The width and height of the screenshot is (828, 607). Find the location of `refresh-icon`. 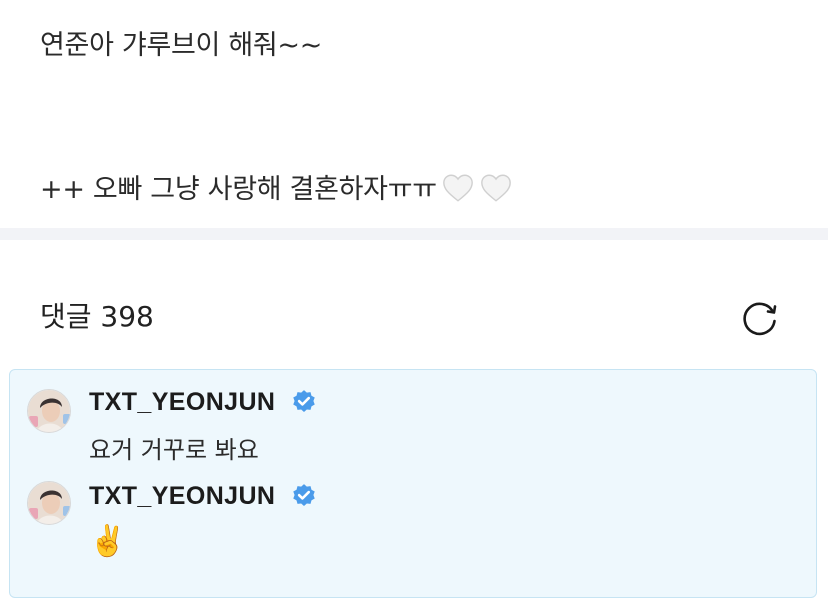

refresh-icon is located at coordinates (760, 318).